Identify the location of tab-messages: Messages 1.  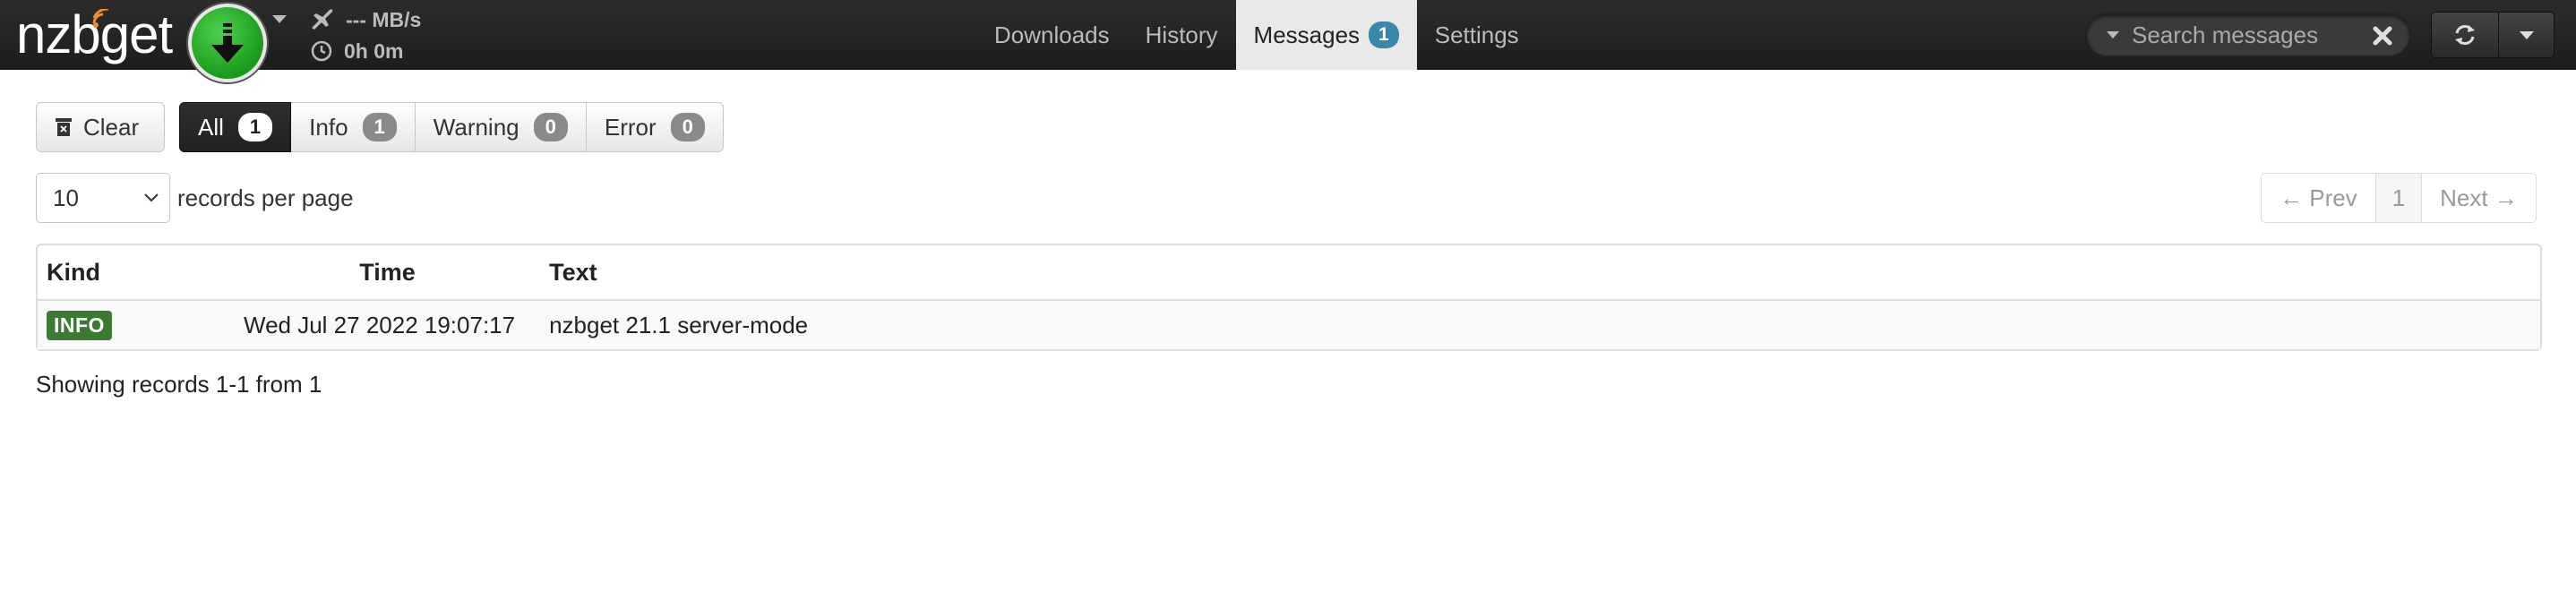
(1326, 35).